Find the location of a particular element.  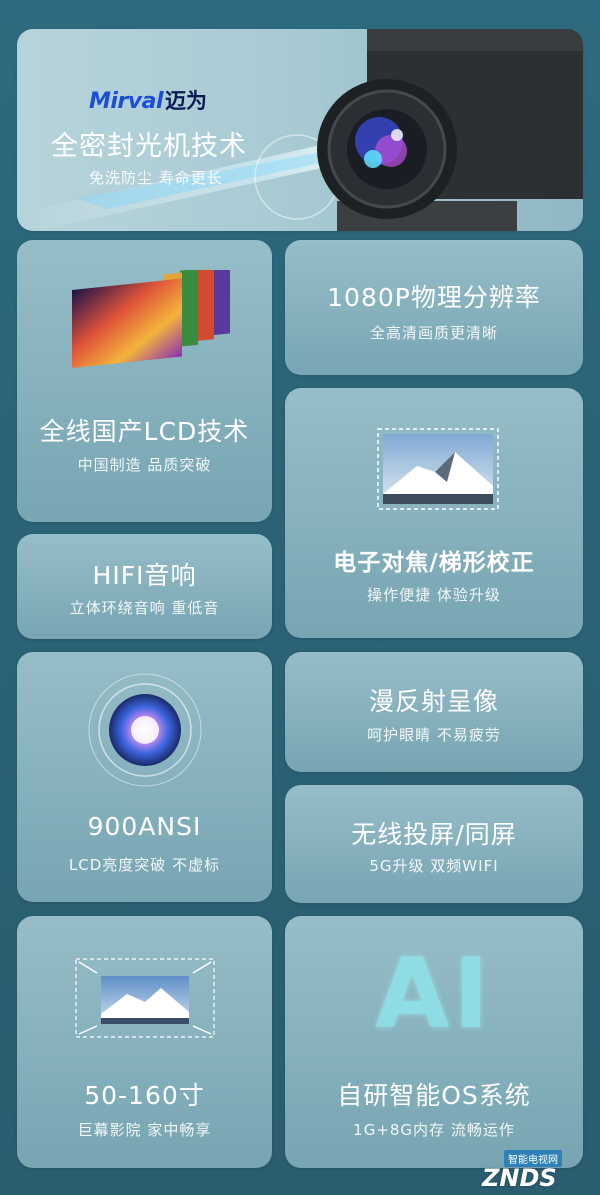

feature-card-brightness: 900ANSI LCD亮度突破 不虚标 is located at coordinates (144, 777).